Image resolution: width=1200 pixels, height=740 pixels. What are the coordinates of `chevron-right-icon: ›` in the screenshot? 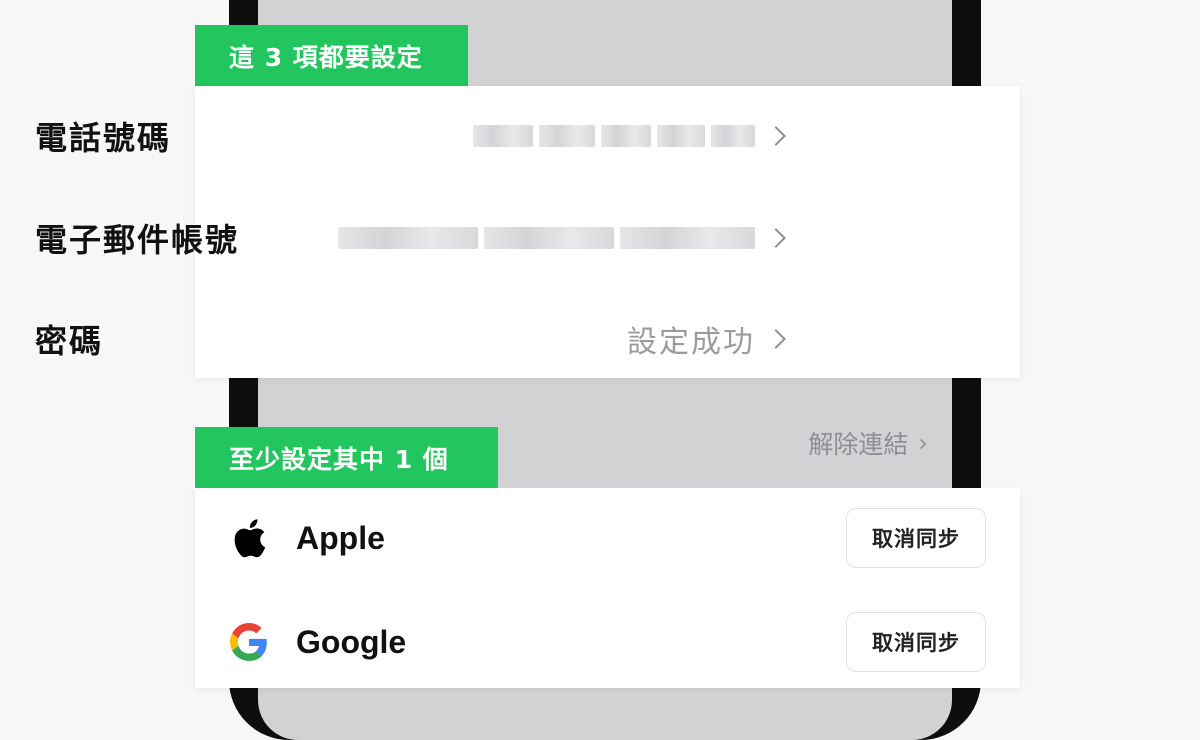 It's located at (923, 443).